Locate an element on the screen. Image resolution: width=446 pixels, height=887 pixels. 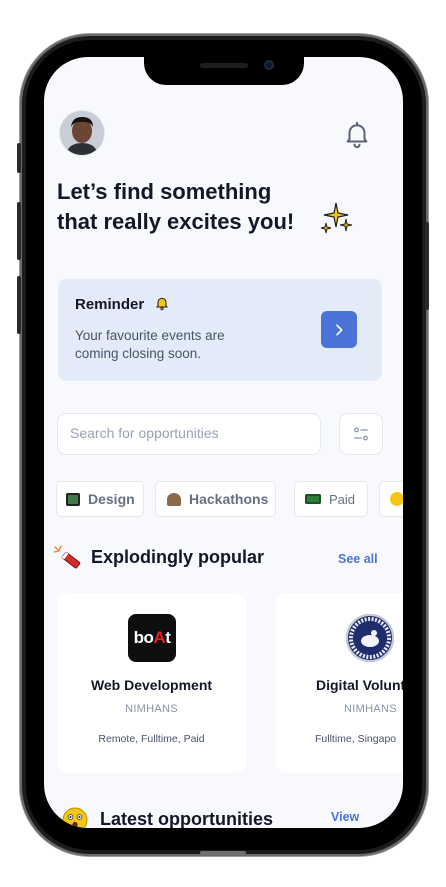
chip-design: Design is located at coordinates (100, 499).